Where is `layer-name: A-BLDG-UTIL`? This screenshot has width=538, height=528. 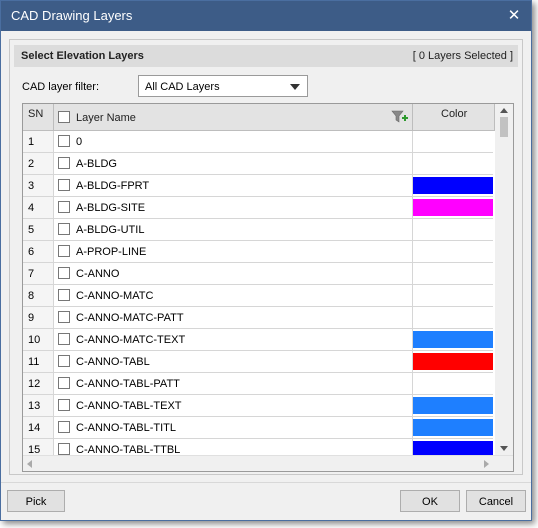 layer-name: A-BLDG-UTIL is located at coordinates (110, 230).